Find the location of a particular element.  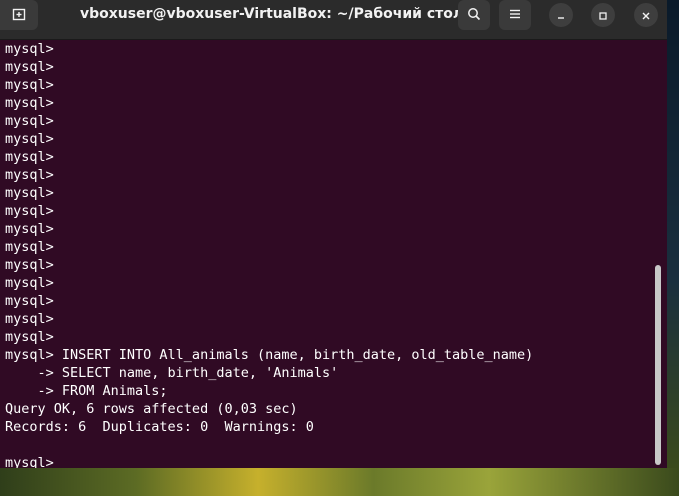

new-tab-button is located at coordinates (19, 15).